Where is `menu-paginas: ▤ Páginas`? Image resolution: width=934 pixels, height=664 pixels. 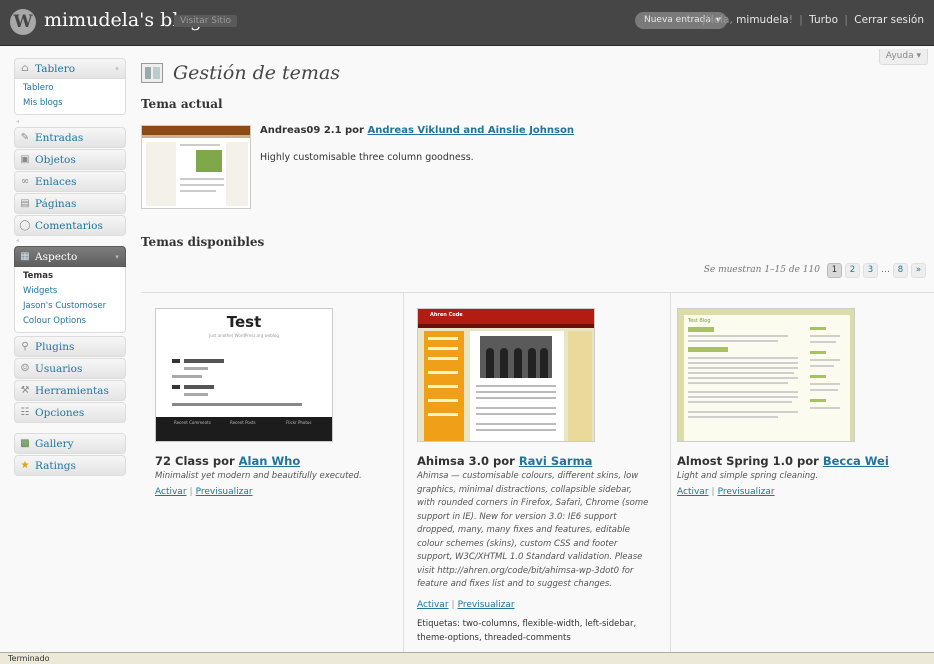 menu-paginas: ▤ Páginas is located at coordinates (70, 203).